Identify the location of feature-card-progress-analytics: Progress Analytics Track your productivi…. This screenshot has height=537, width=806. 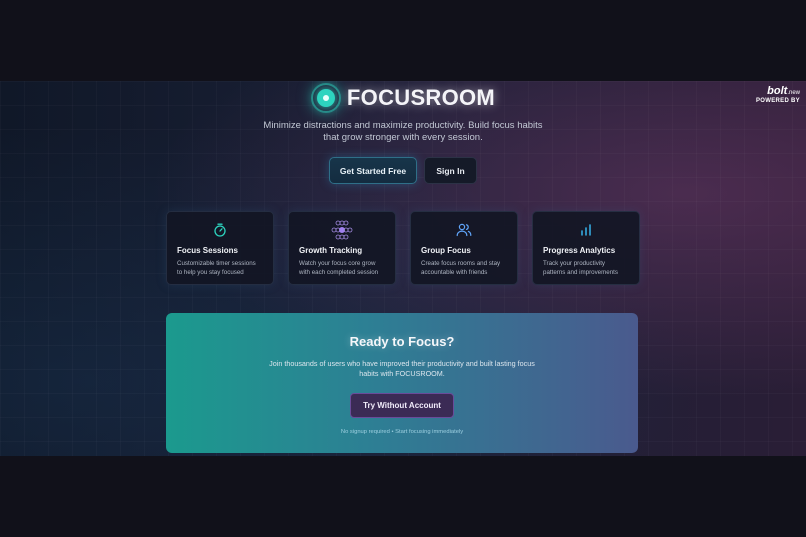
(586, 248).